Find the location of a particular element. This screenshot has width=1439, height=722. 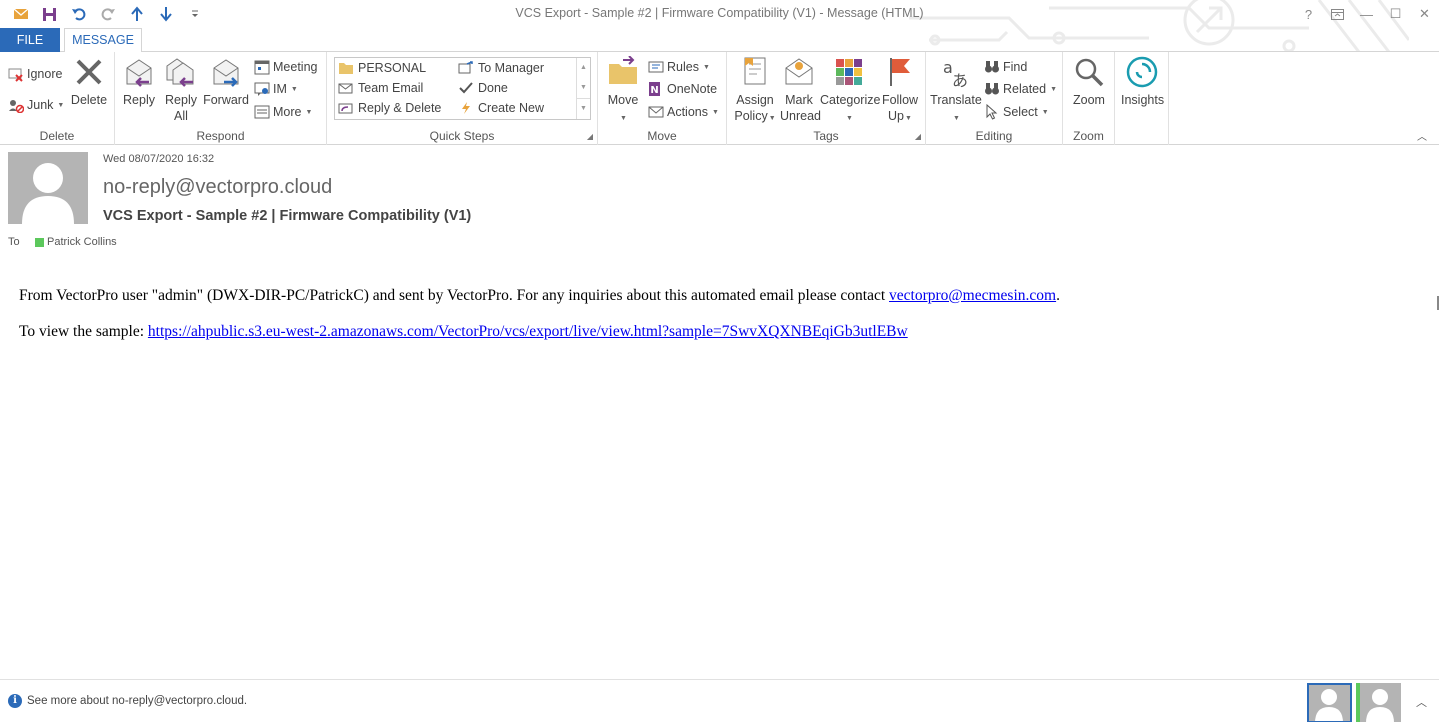

reply-icon is located at coordinates (139, 73).